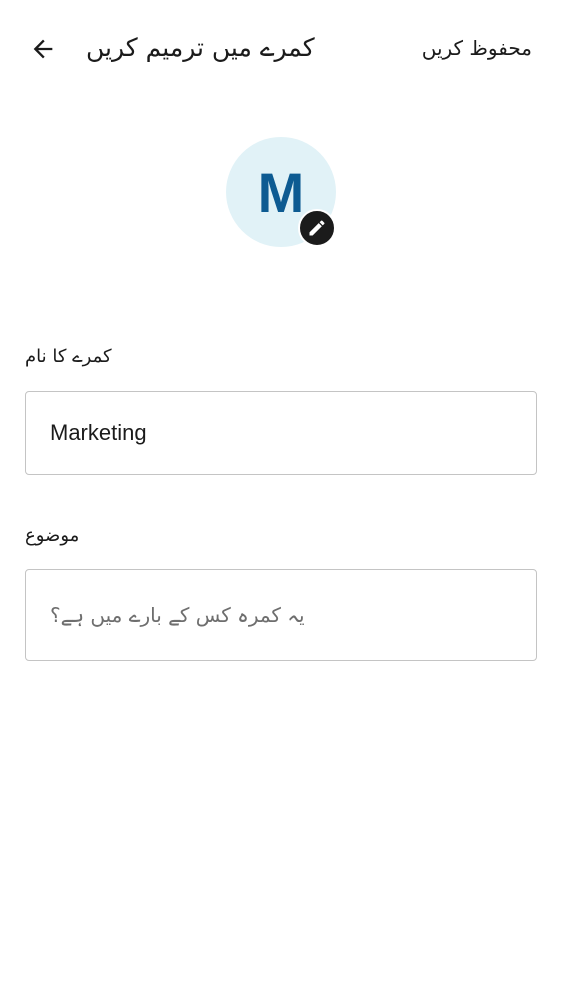 The image size is (562, 1000). I want to click on room-avatar-container: M, so click(281, 192).